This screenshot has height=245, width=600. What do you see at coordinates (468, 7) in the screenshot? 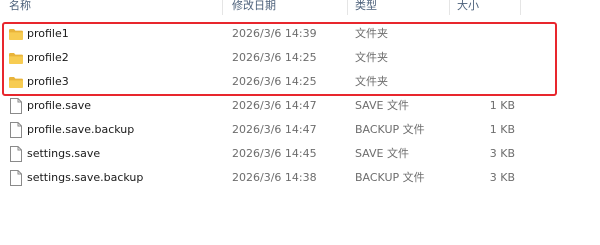
I see `column-header-size: 大小` at bounding box center [468, 7].